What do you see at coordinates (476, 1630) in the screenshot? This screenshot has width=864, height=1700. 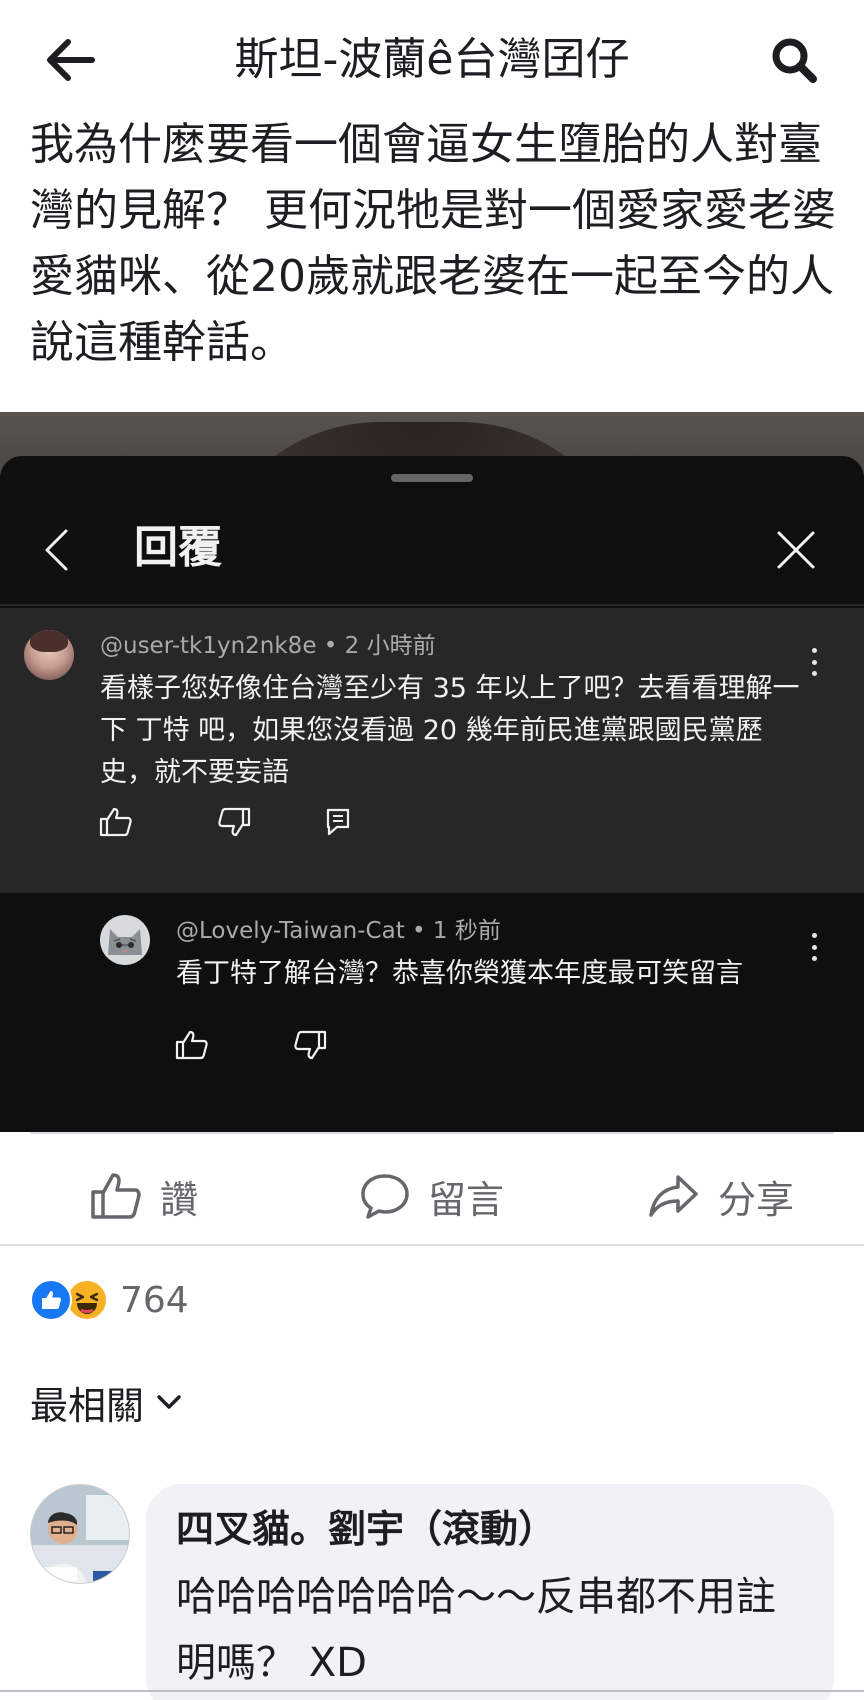 I see `comment-text: 哈哈哈哈哈哈哈～～反串都不用註明嗎？ XD` at bounding box center [476, 1630].